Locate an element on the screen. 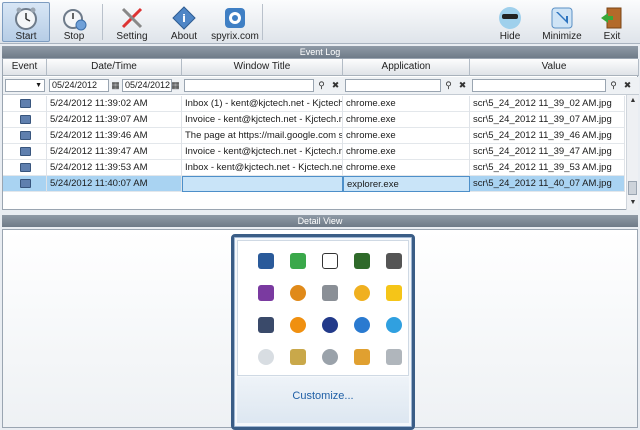 This screenshot has width=640, height=430. scroll-up-arrow-icon: ▲ is located at coordinates (633, 101).